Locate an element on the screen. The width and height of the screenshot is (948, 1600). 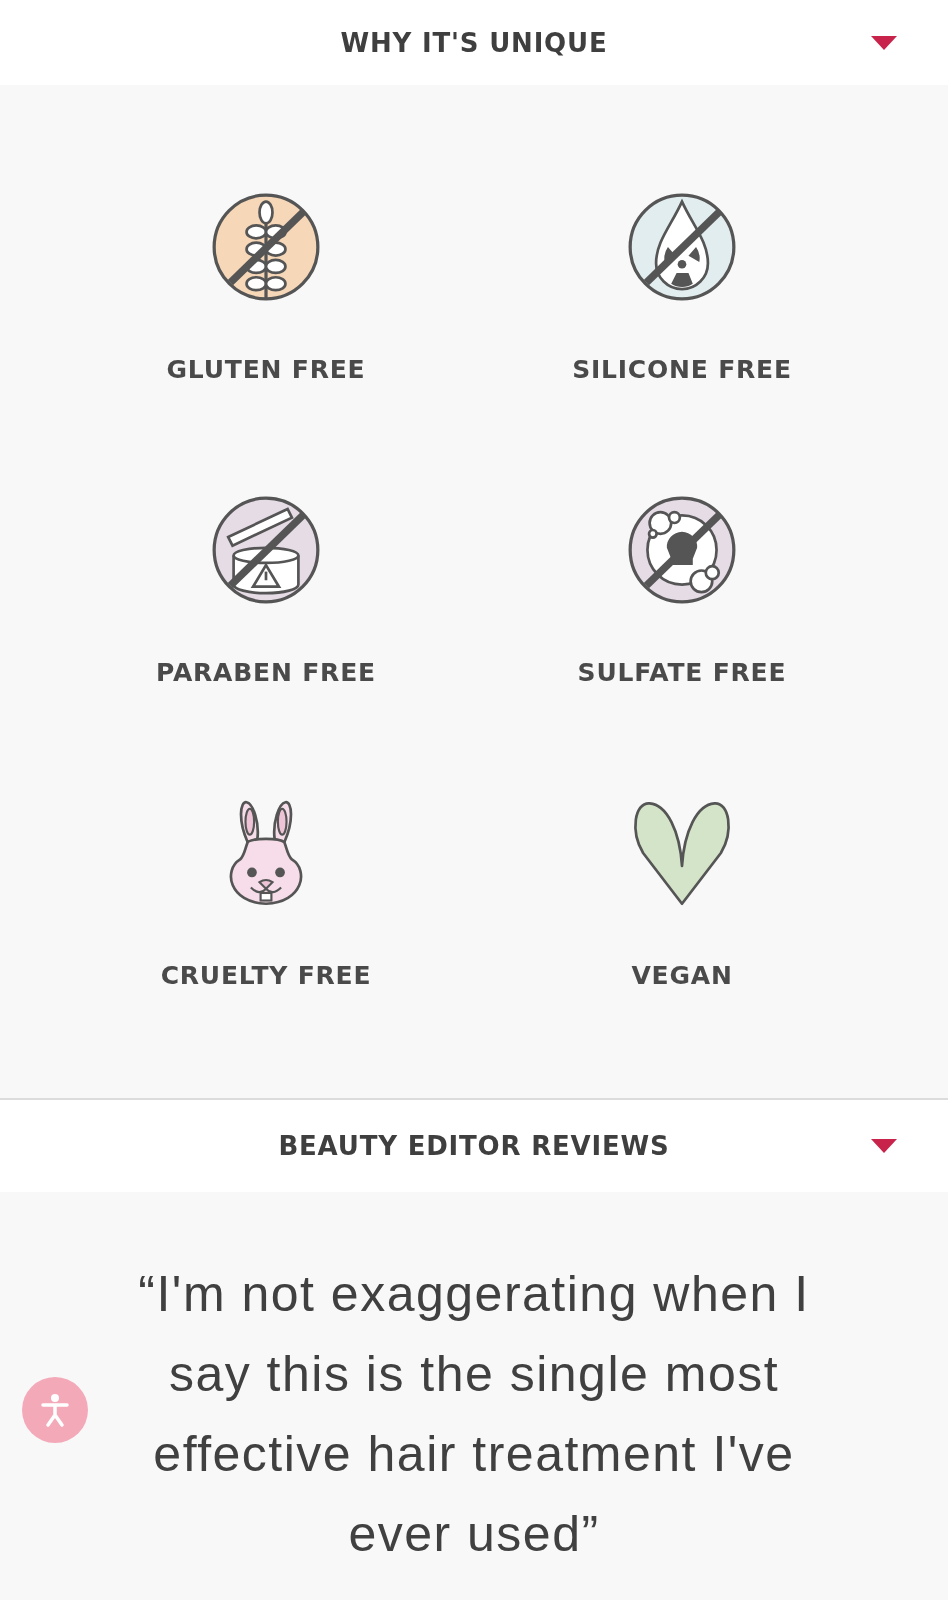
feature-label: VEGAN is located at coordinates (682, 975).